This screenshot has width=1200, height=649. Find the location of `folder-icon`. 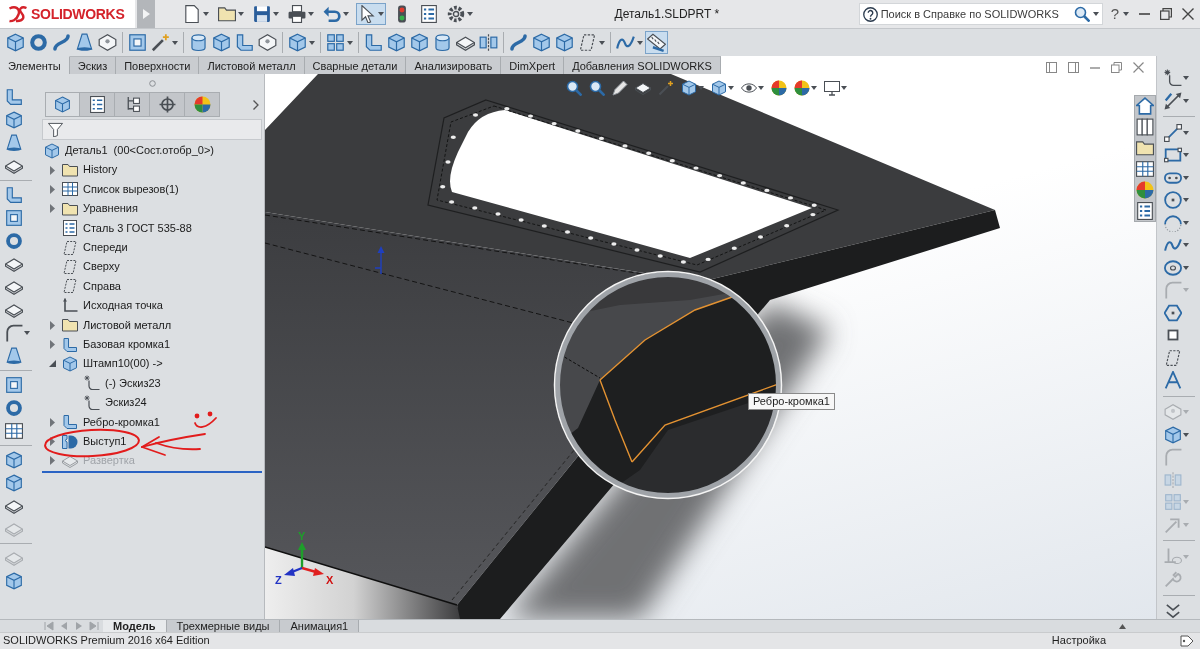

folder-icon is located at coordinates (1145, 148).